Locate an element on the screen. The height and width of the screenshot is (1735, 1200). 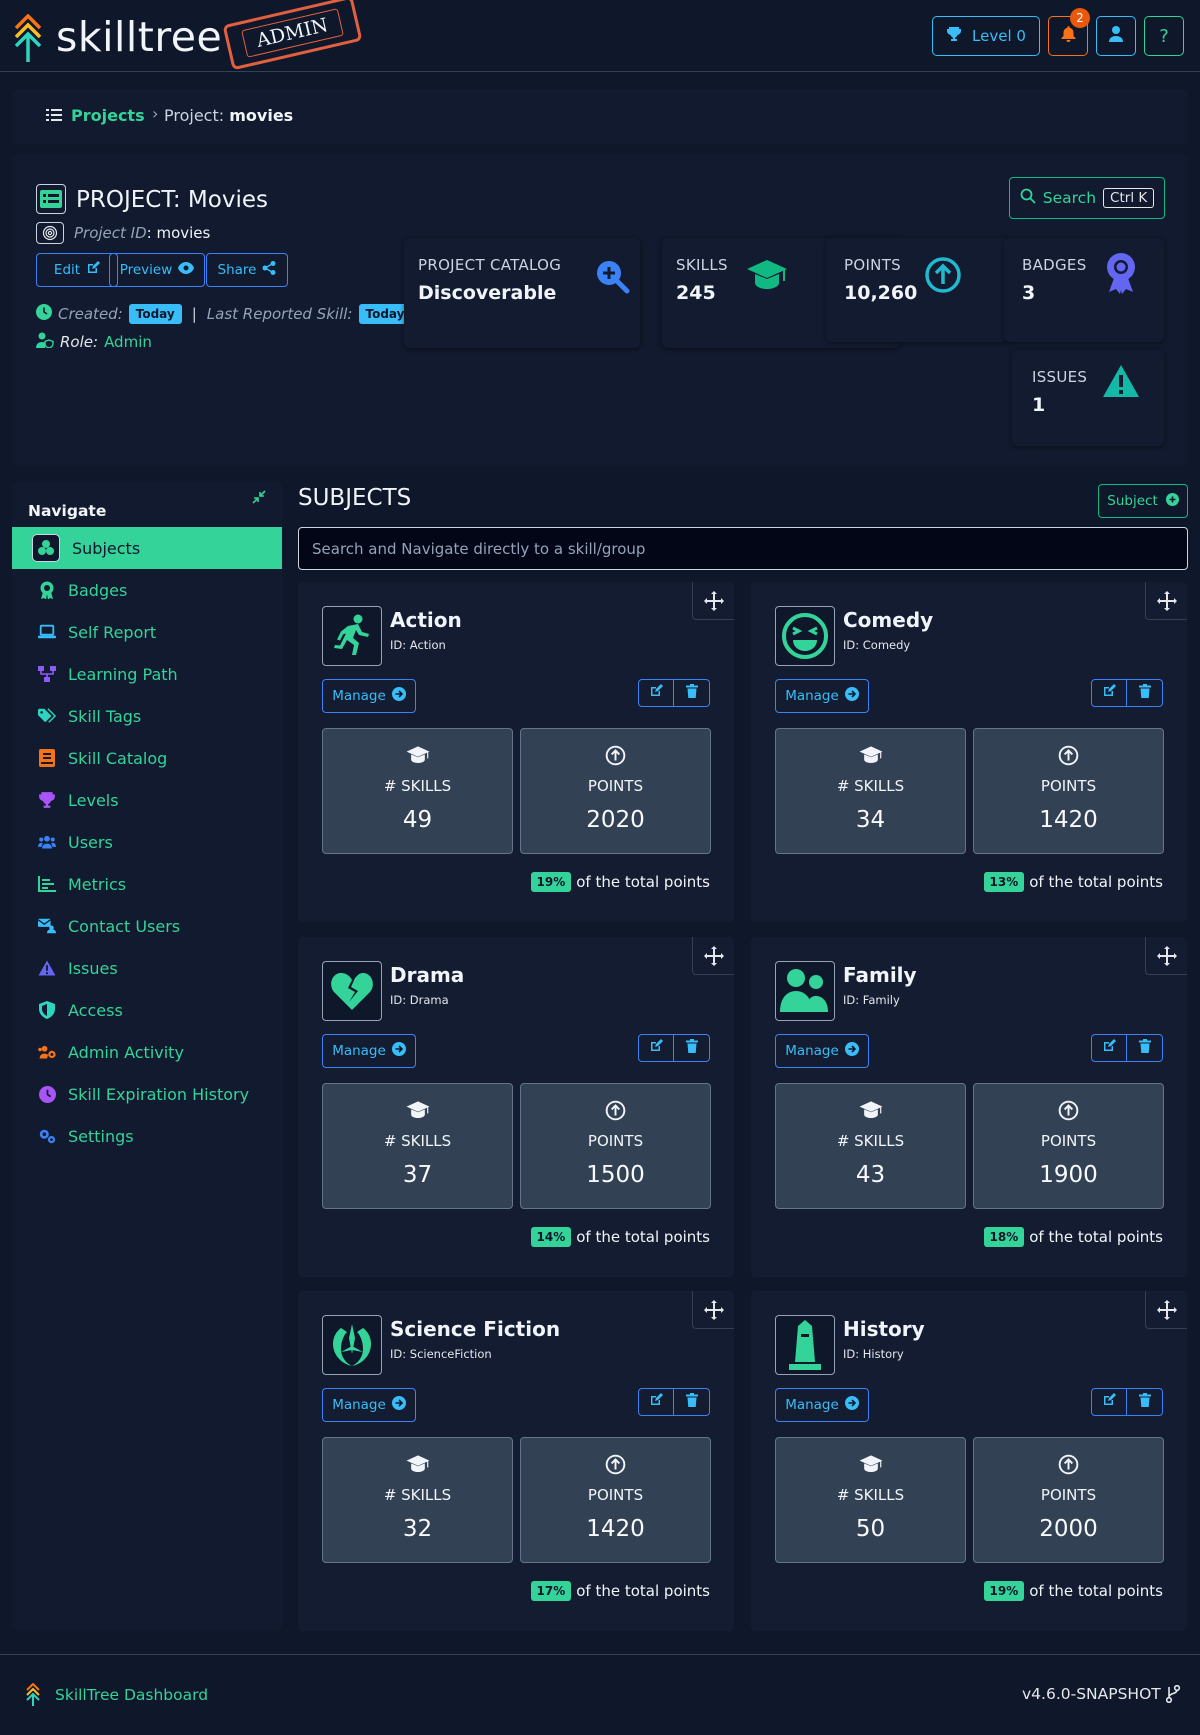
broken-heart-icon is located at coordinates (352, 991).